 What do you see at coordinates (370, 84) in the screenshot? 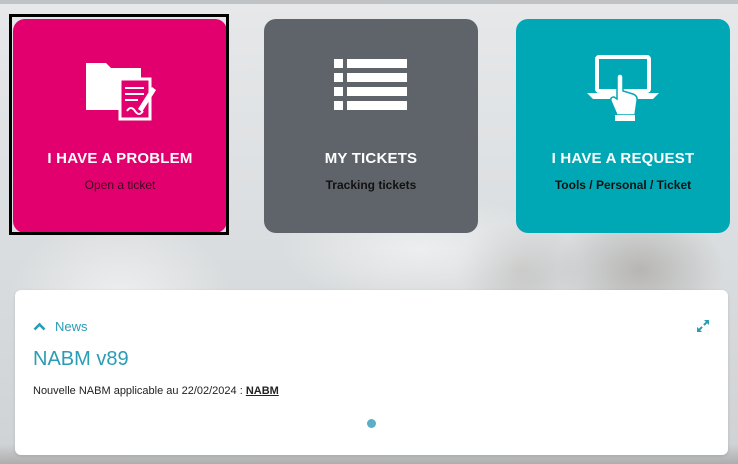
I see `list-icon` at bounding box center [370, 84].